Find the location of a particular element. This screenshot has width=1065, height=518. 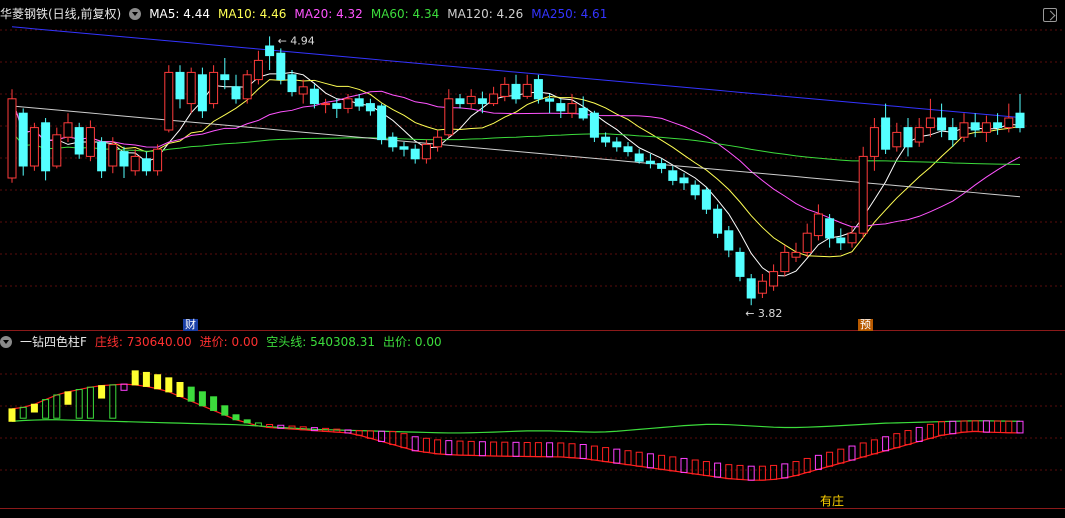

indicator-name: 一钻四色柱F is located at coordinates (53, 342).